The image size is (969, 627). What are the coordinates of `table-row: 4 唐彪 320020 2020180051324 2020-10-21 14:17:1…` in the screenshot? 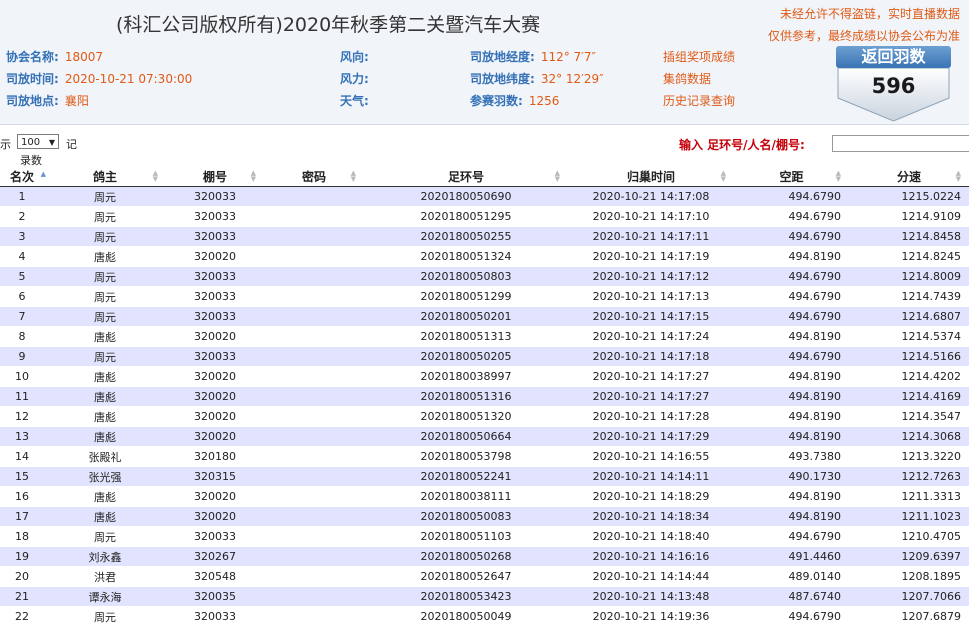 It's located at (484, 256).